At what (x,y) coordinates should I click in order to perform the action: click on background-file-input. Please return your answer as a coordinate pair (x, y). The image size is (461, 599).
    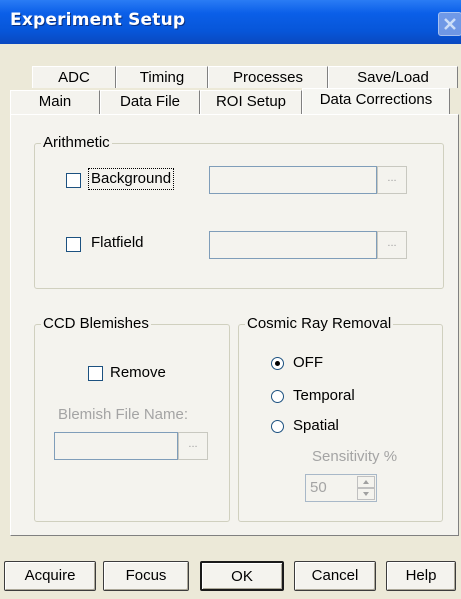
    Looking at the image, I should click on (293, 180).